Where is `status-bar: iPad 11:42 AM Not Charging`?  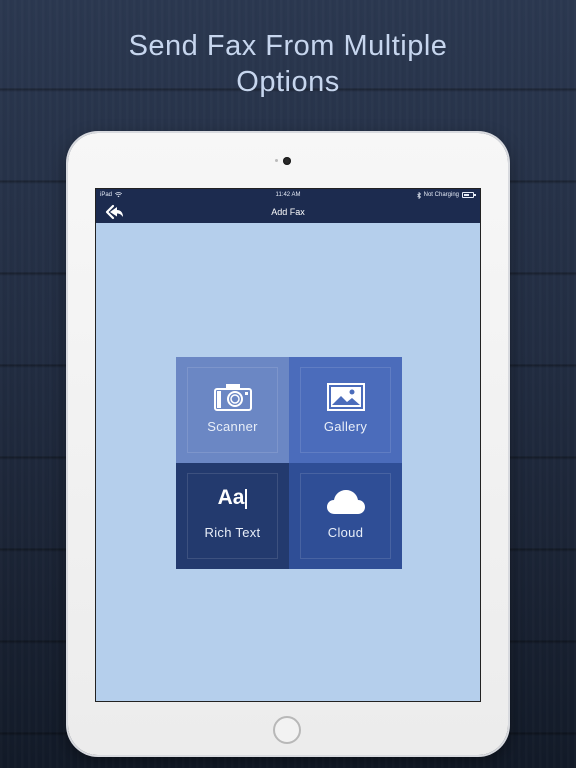 status-bar: iPad 11:42 AM Not Charging is located at coordinates (288, 195).